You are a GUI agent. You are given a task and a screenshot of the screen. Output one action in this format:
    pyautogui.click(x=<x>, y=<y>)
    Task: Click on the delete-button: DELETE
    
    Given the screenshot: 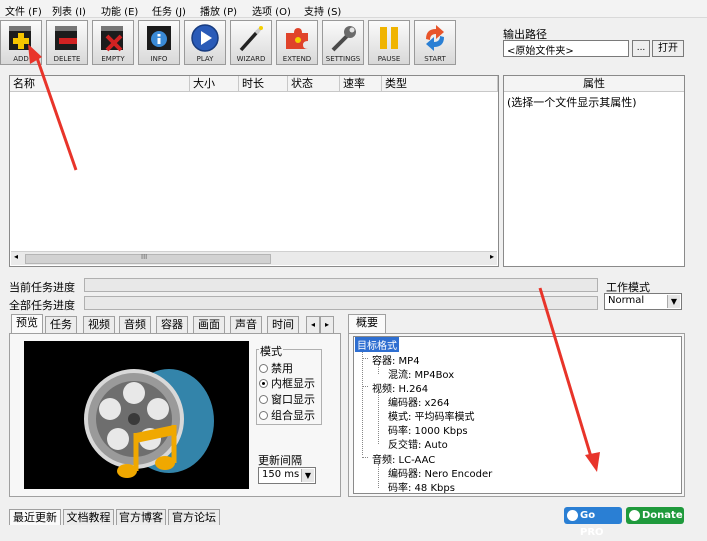 What is the action you would take?
    pyautogui.click(x=67, y=42)
    